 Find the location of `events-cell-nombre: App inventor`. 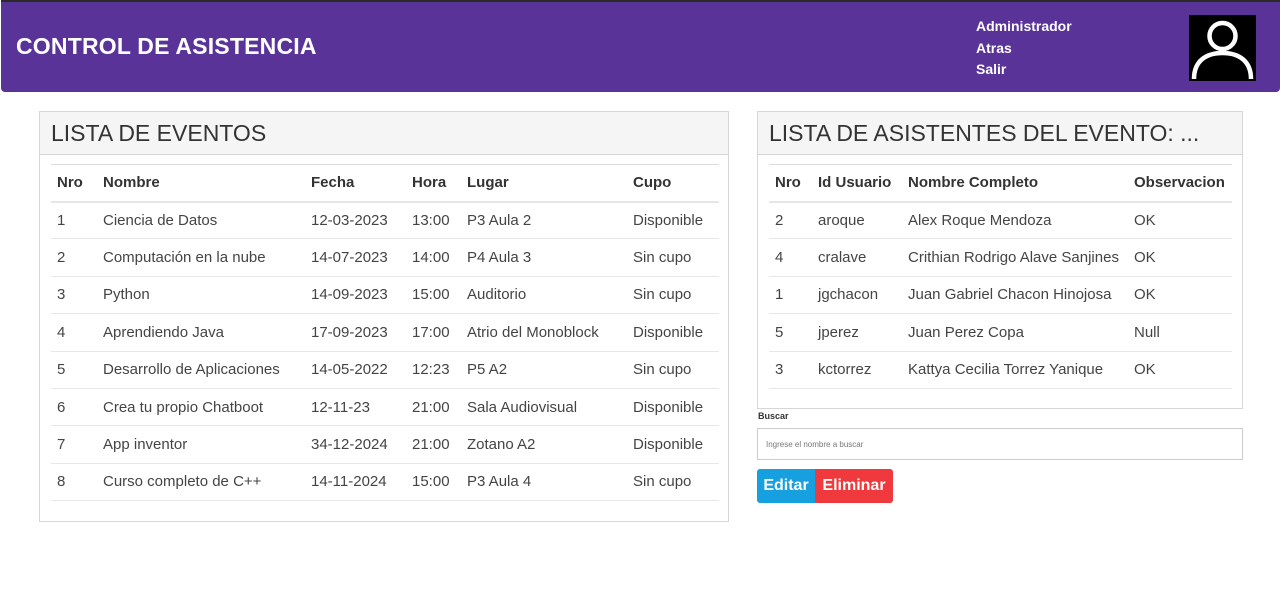

events-cell-nombre: App inventor is located at coordinates (201, 444).